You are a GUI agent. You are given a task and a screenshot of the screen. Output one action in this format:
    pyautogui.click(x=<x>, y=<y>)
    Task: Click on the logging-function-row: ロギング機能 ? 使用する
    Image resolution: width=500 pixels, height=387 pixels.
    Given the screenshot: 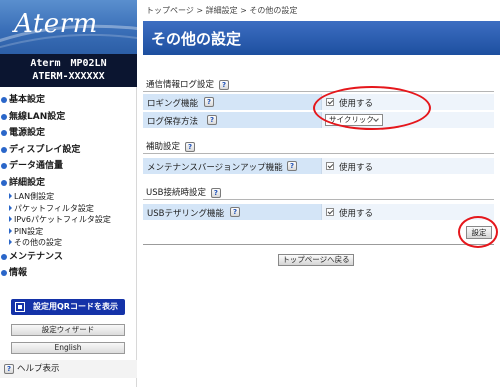 What is the action you would take?
    pyautogui.click(x=318, y=102)
    